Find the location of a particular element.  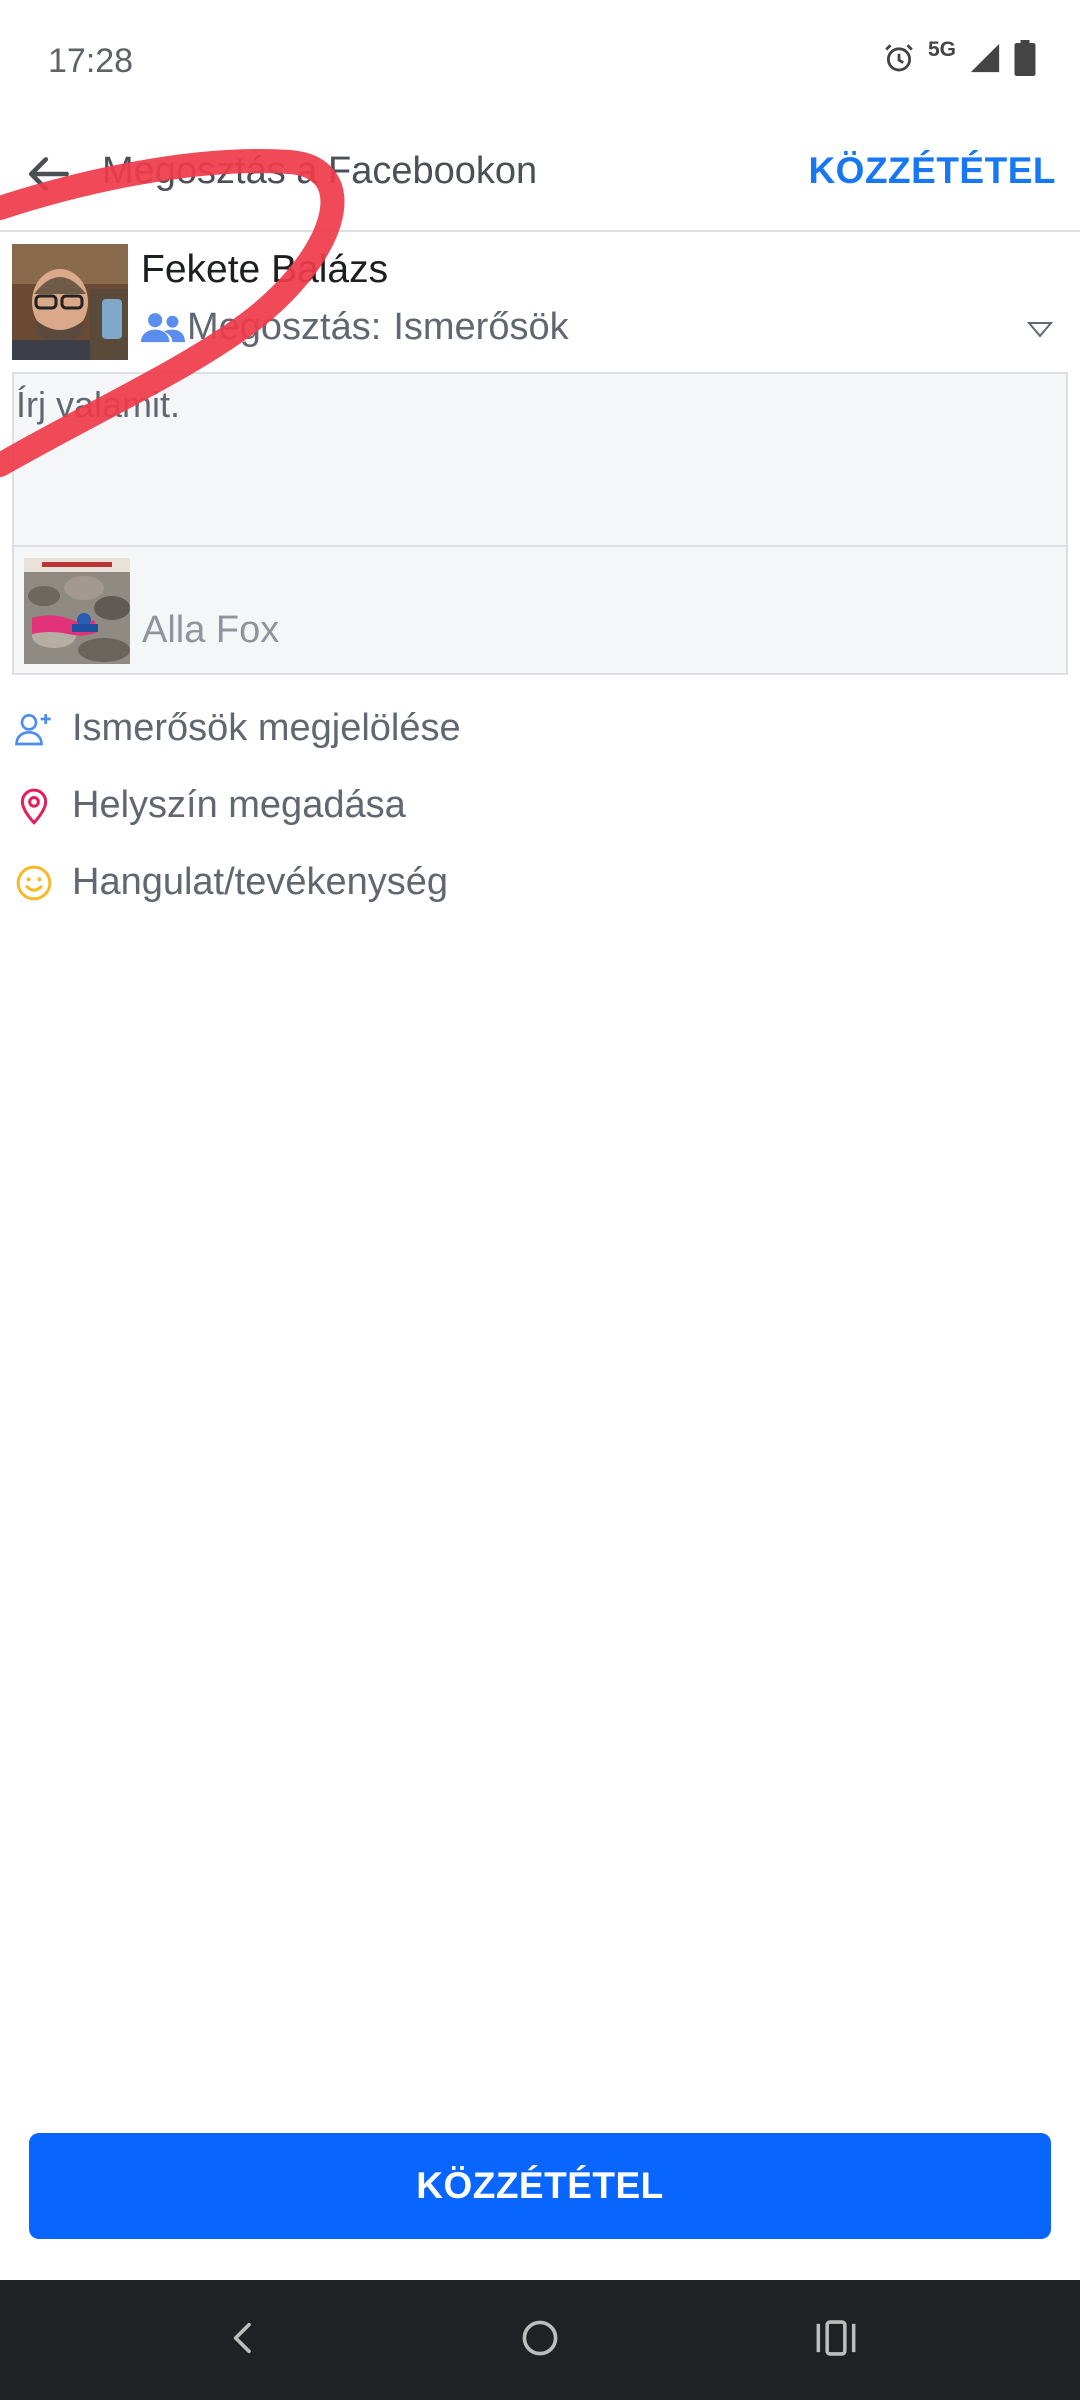

back-button is located at coordinates (50, 176).